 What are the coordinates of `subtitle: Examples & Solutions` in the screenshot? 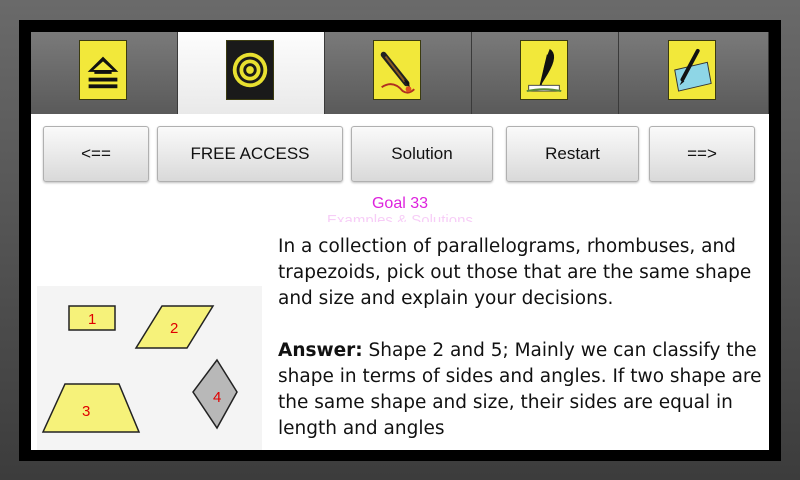 It's located at (400, 217).